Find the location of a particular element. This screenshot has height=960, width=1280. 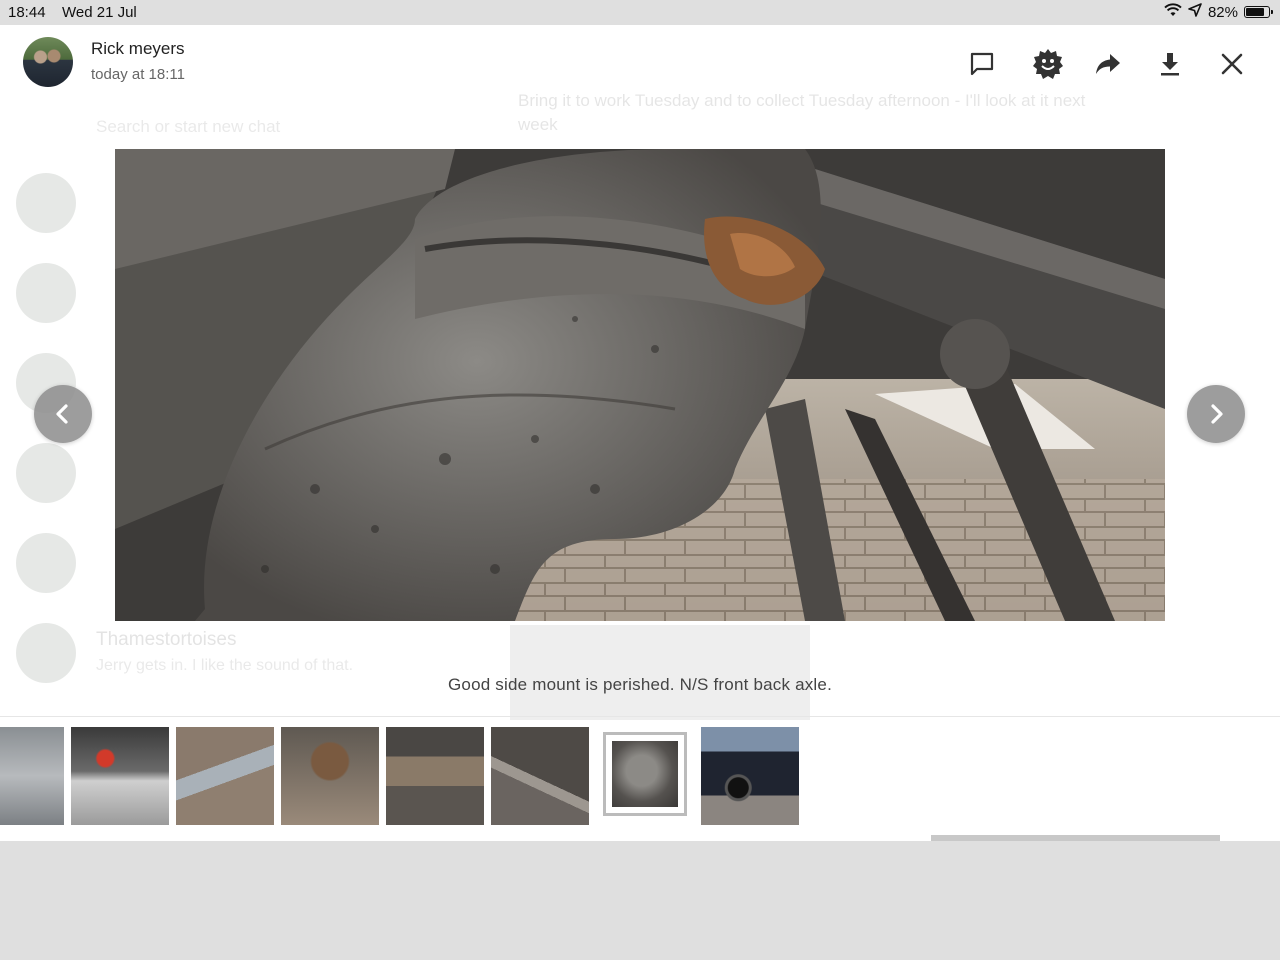

status-bar: 18:44 Wed 21 Jul 82% is located at coordinates (640, 12).